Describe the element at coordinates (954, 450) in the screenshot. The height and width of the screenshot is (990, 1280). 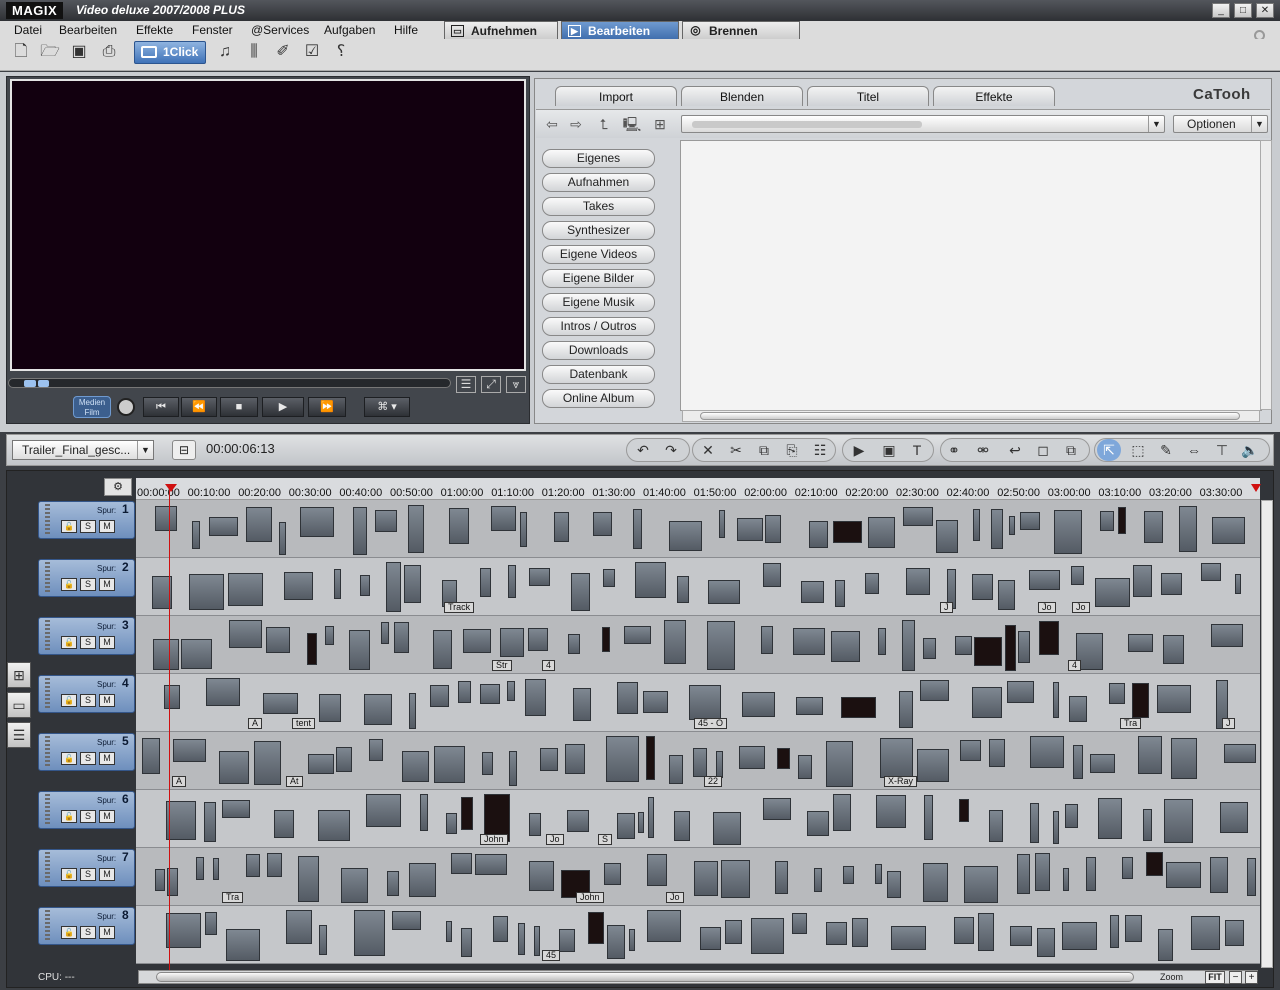
I see `link-icon: ⚭` at that location.